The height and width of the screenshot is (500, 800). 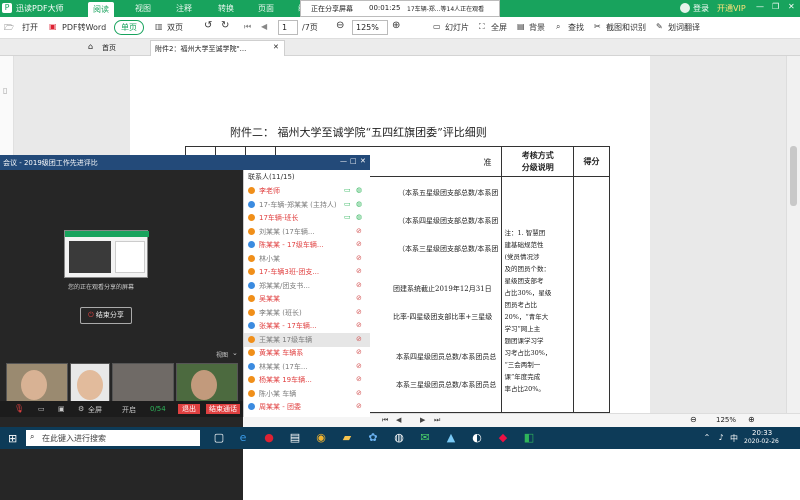 I want to click on participant-row: 杨某某 19车辆... ⊘, so click(x=307, y=380).